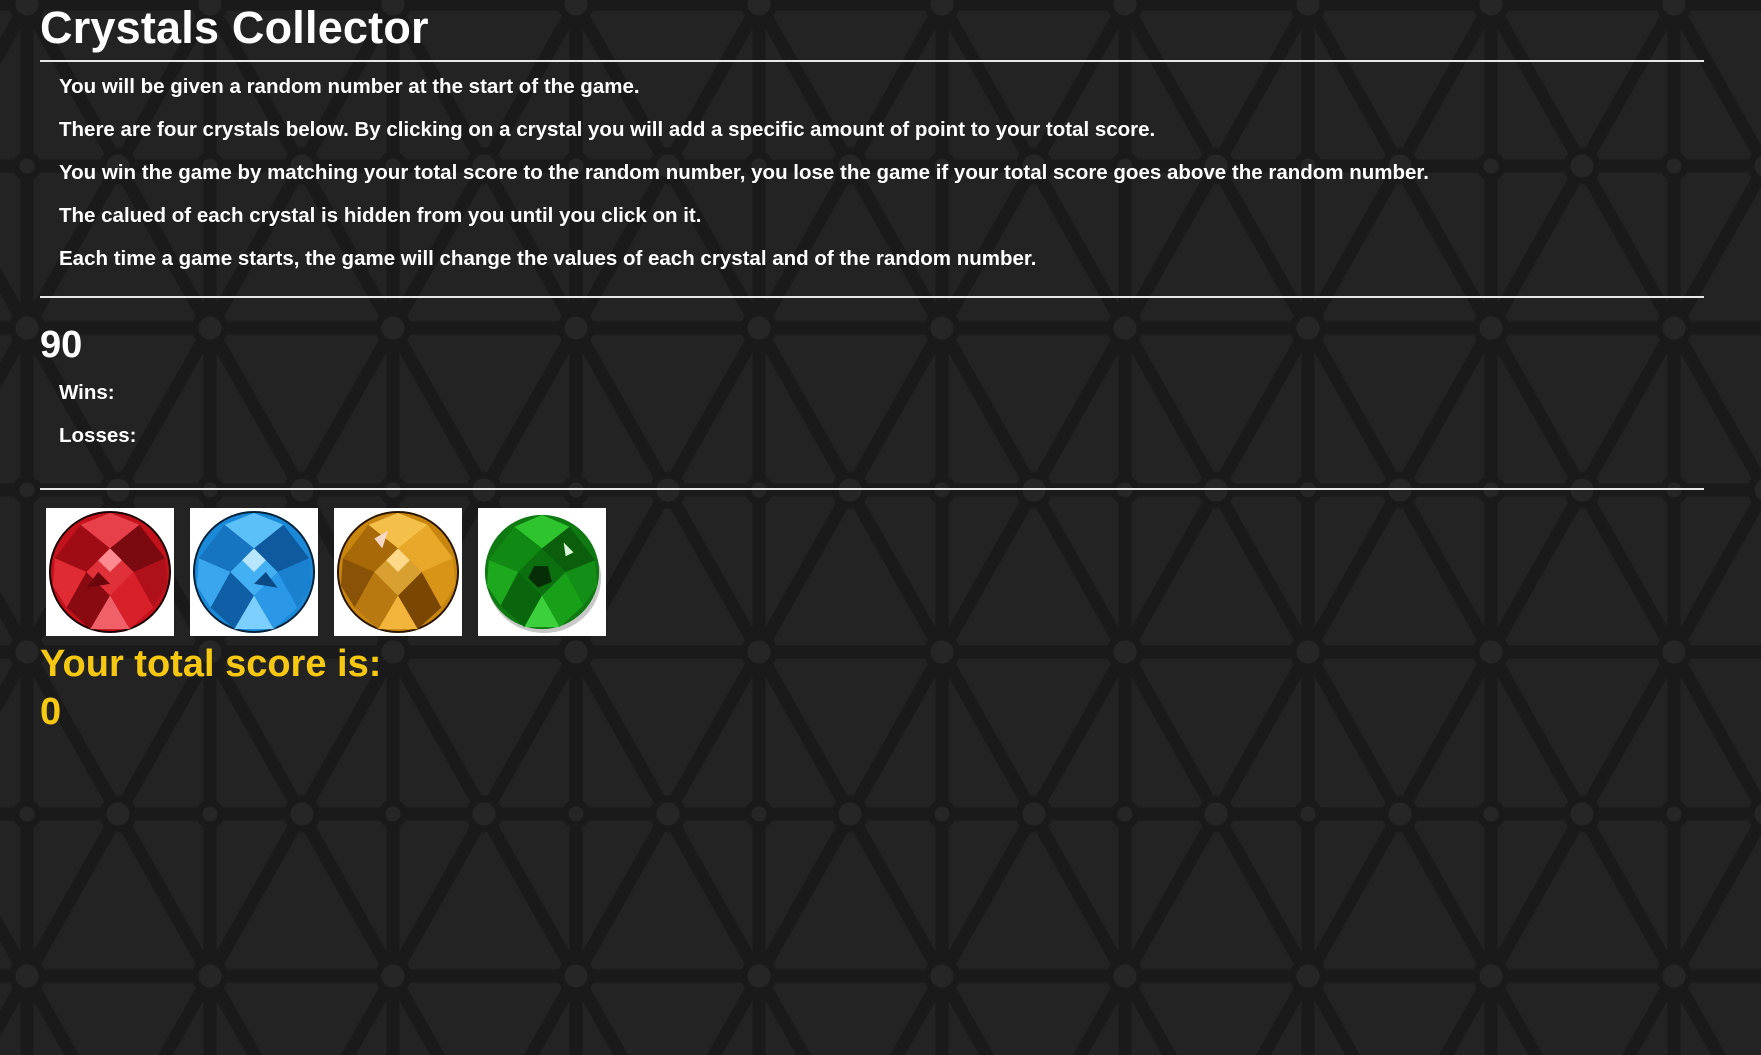  I want to click on random-number: 90, so click(61, 345).